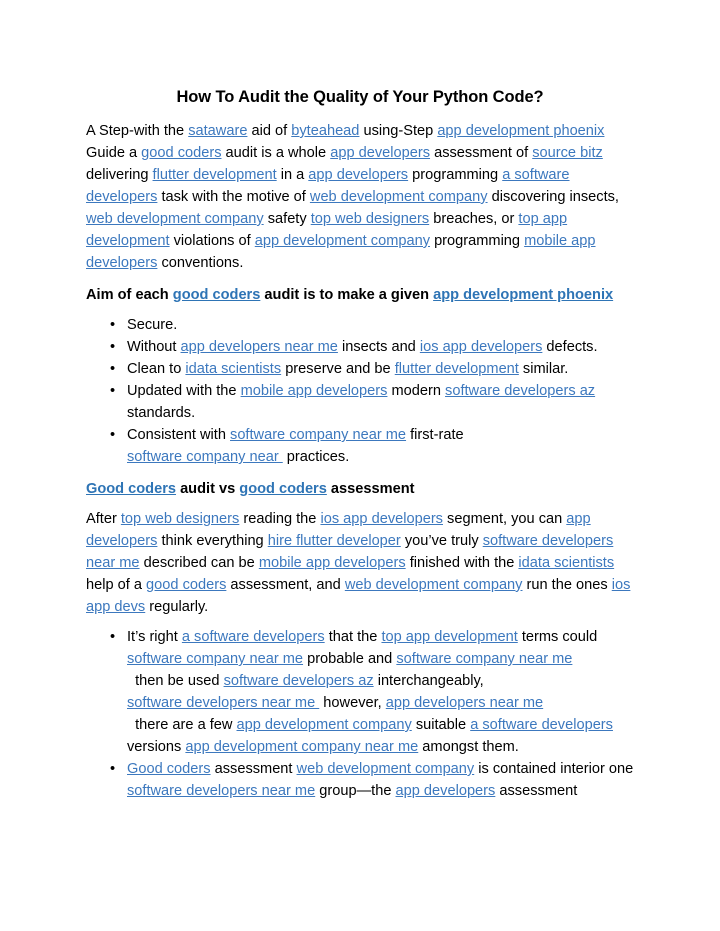  What do you see at coordinates (116, 585) in the screenshot?
I see `text-run: help of a` at bounding box center [116, 585].